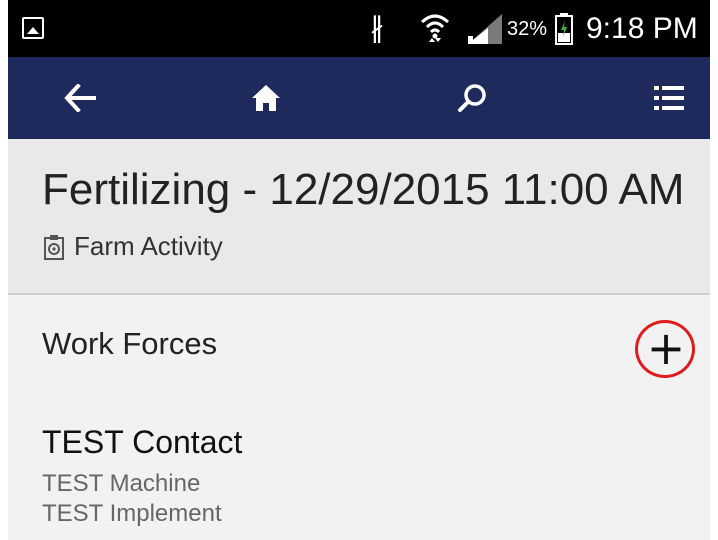  I want to click on record-title: Fertilizing - 12/29/2015 11:00 AM, so click(363, 189).